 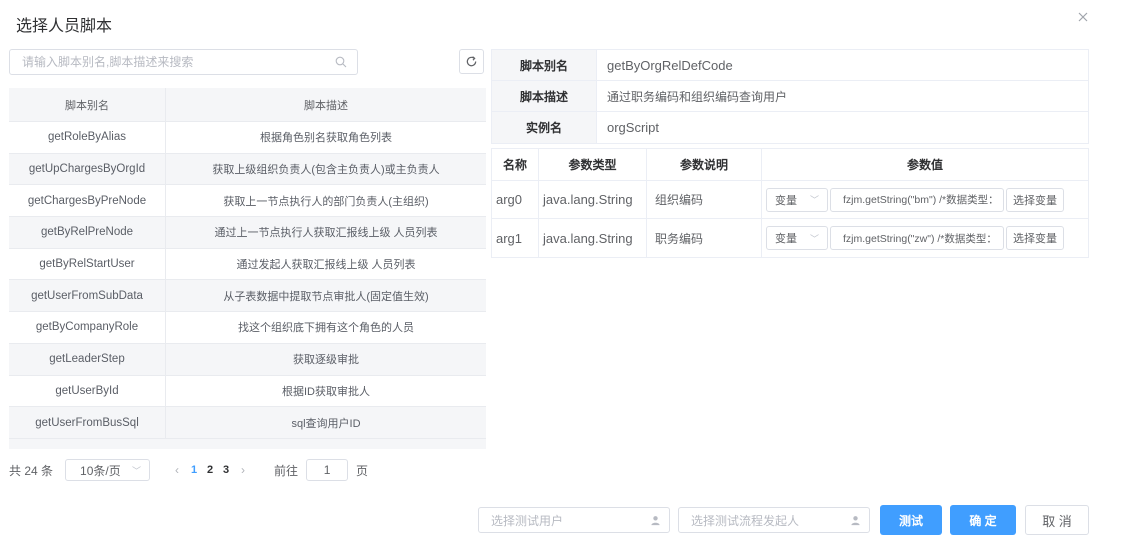 I want to click on column-header-name: 名称, so click(x=515, y=164).